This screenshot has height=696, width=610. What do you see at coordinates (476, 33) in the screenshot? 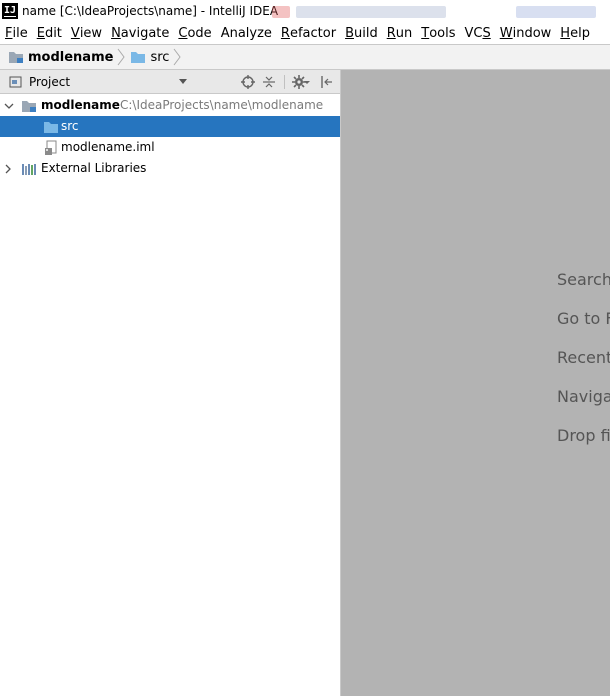
I see `menu-vcs: VC S` at bounding box center [476, 33].